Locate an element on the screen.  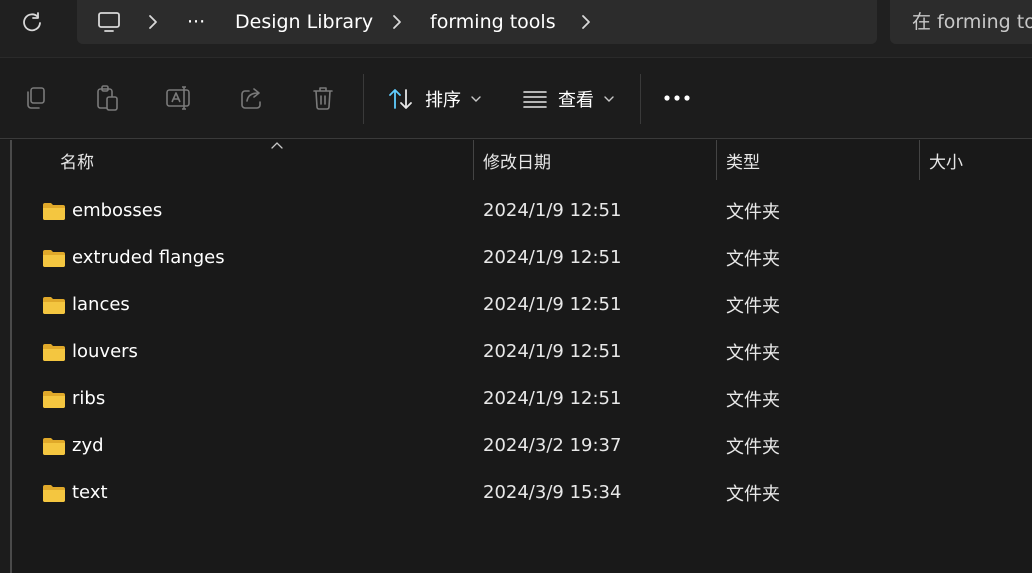
sort-ascending-icon is located at coordinates (277, 145).